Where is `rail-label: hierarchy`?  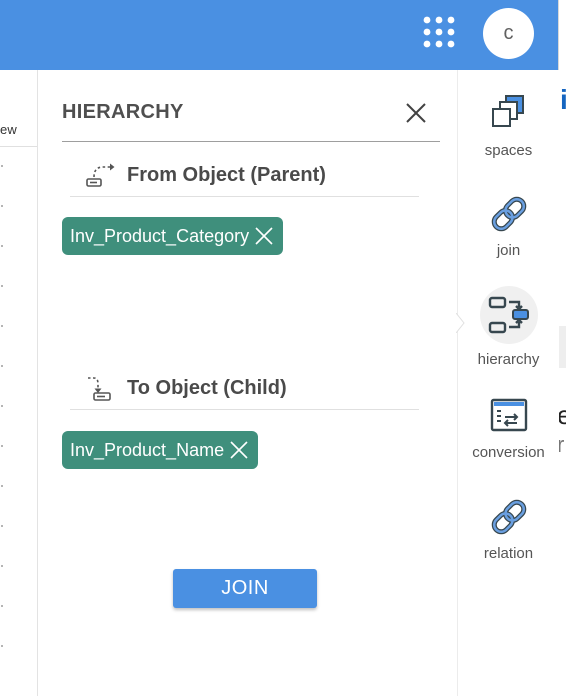
rail-label: hierarchy is located at coordinates (508, 359).